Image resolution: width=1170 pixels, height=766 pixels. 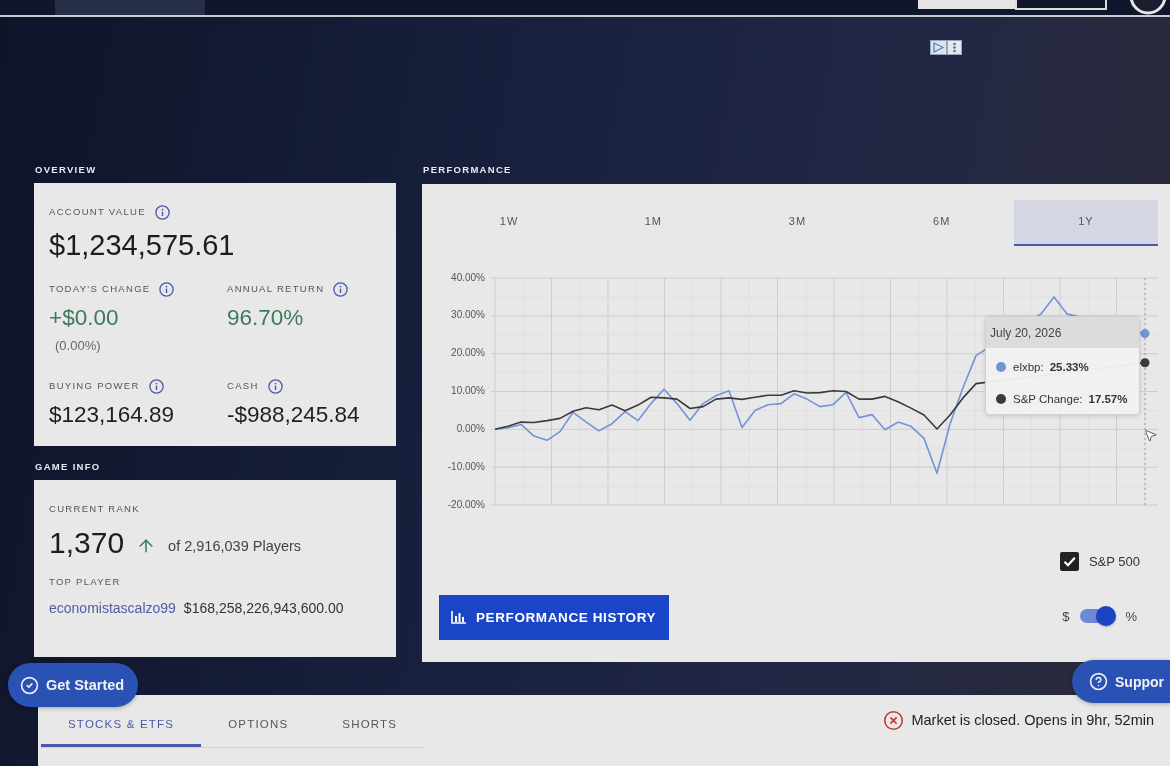 I want to click on section-title: OVERVIEW, so click(x=66, y=170).